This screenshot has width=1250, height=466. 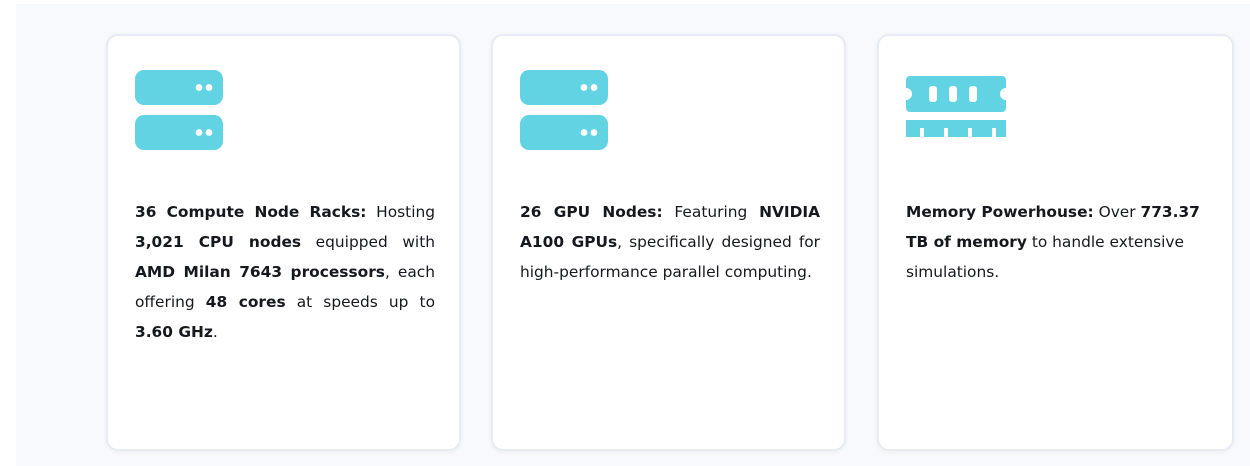 What do you see at coordinates (400, 212) in the screenshot?
I see `feature-text-part: Hosting` at bounding box center [400, 212].